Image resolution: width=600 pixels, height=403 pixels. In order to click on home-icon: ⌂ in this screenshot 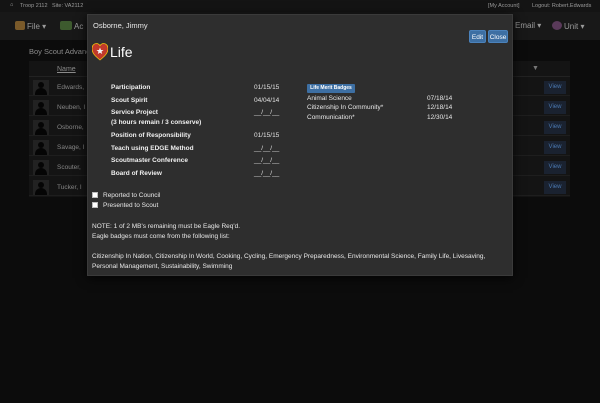, I will do `click(11, 5)`.